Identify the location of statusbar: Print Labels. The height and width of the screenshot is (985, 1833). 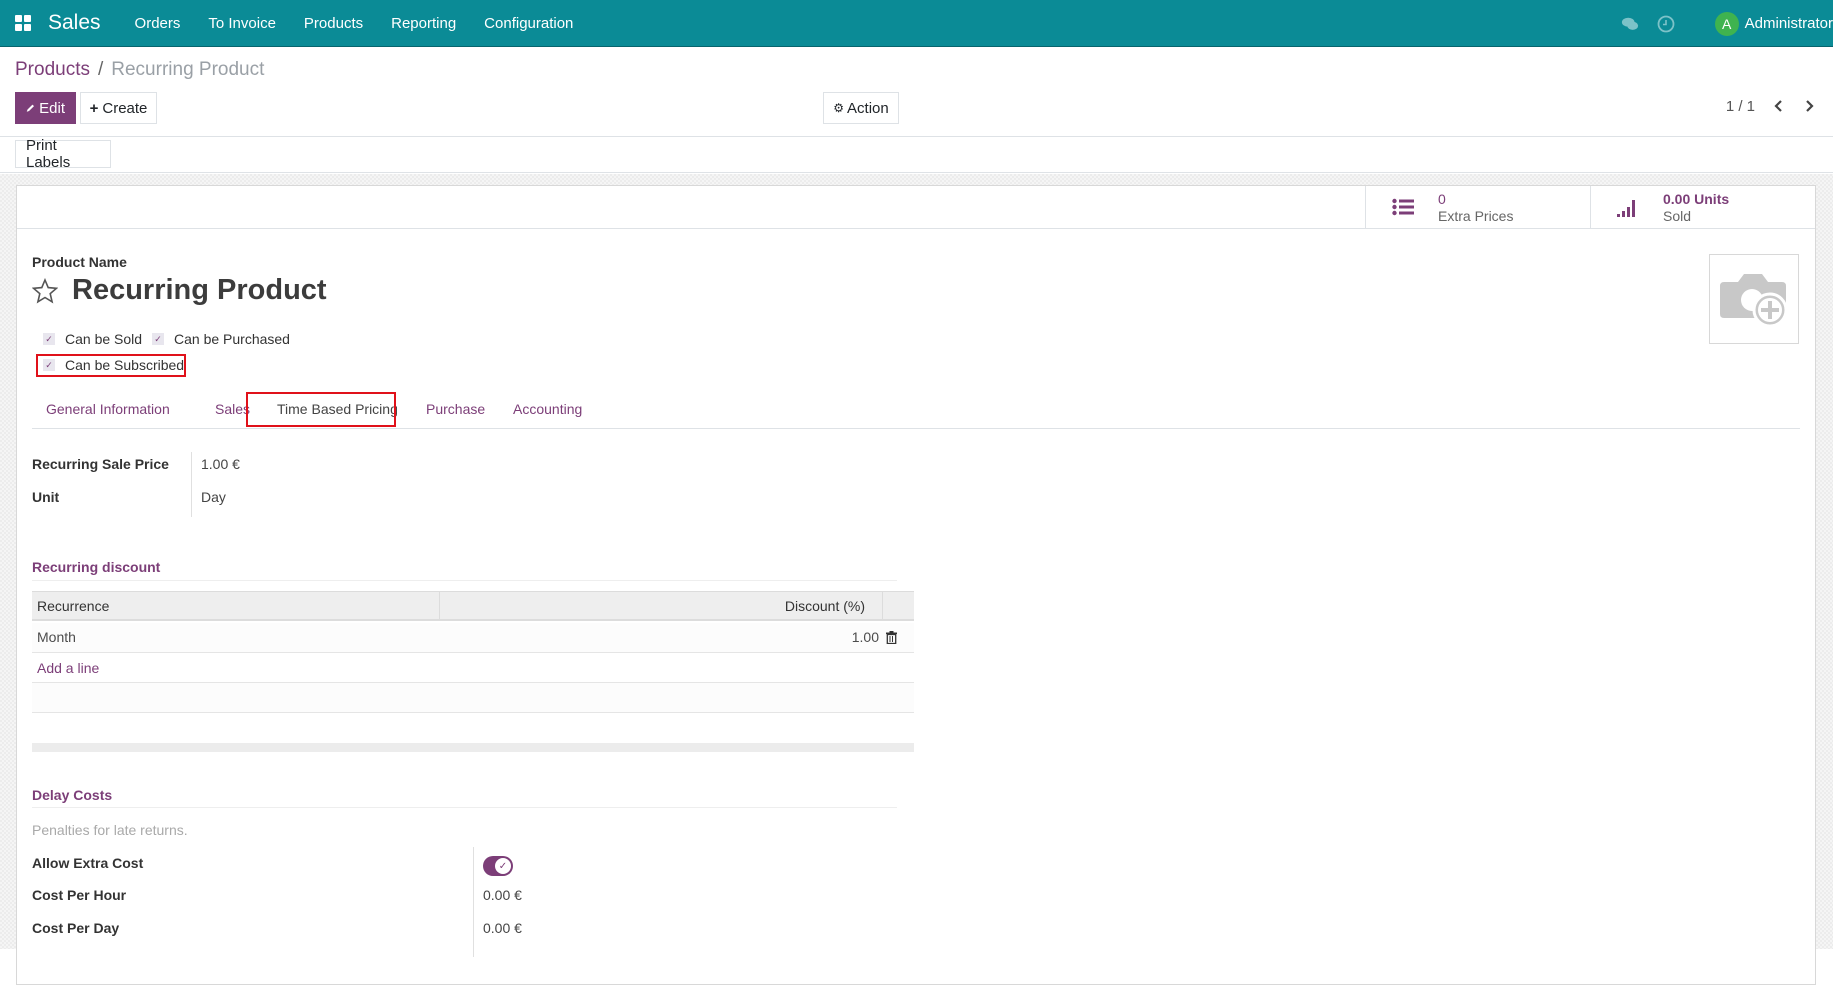
(916, 155).